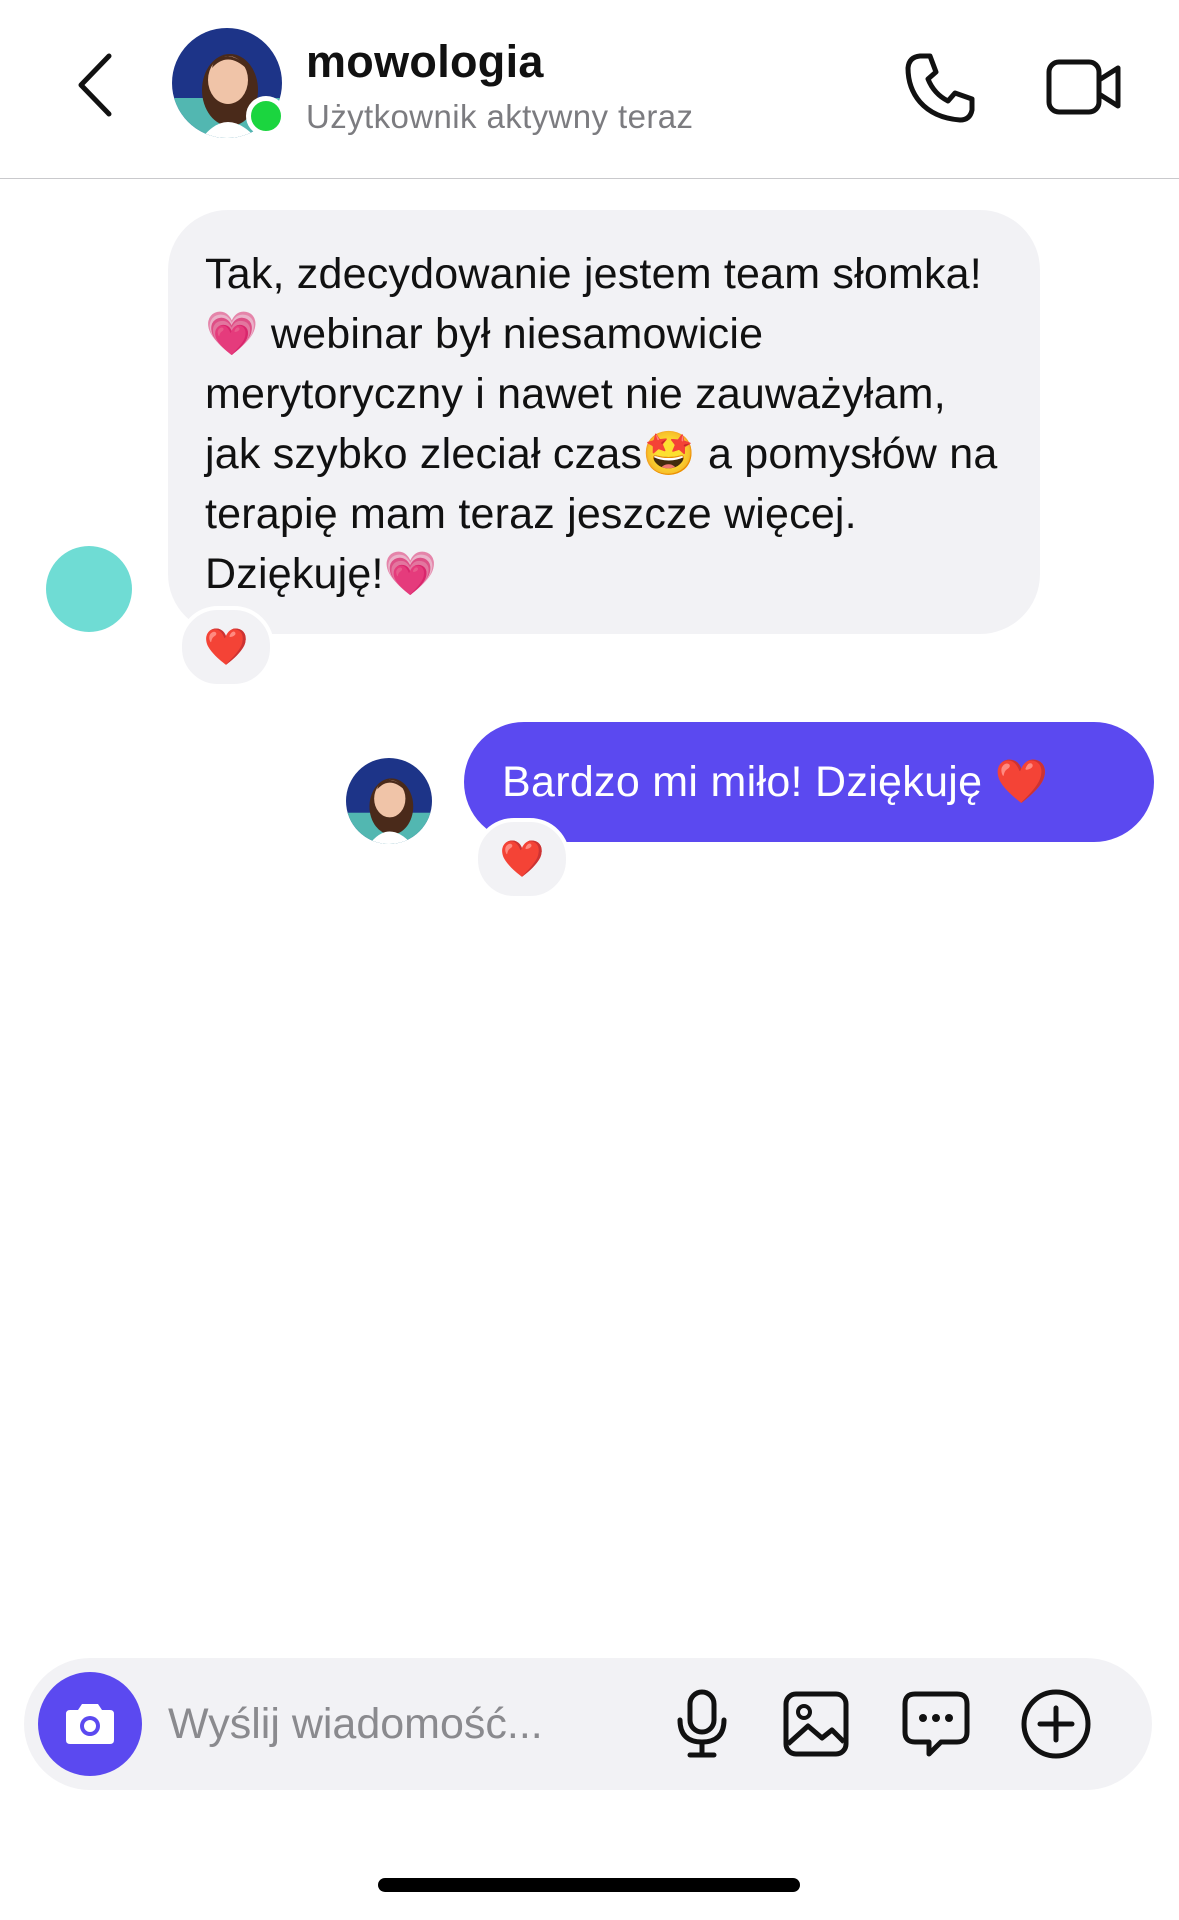 The width and height of the screenshot is (1179, 1920). Describe the element at coordinates (775, 782) in the screenshot. I see `outgoing-message-text: Bardzo mi miło! Dziękuję ❤️` at that location.